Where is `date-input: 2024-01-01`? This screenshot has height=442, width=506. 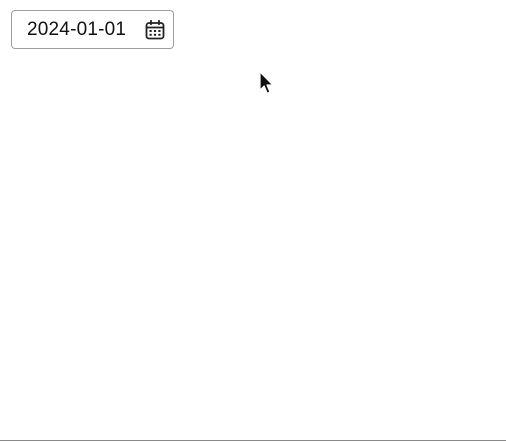 date-input: 2024-01-01 is located at coordinates (92, 29).